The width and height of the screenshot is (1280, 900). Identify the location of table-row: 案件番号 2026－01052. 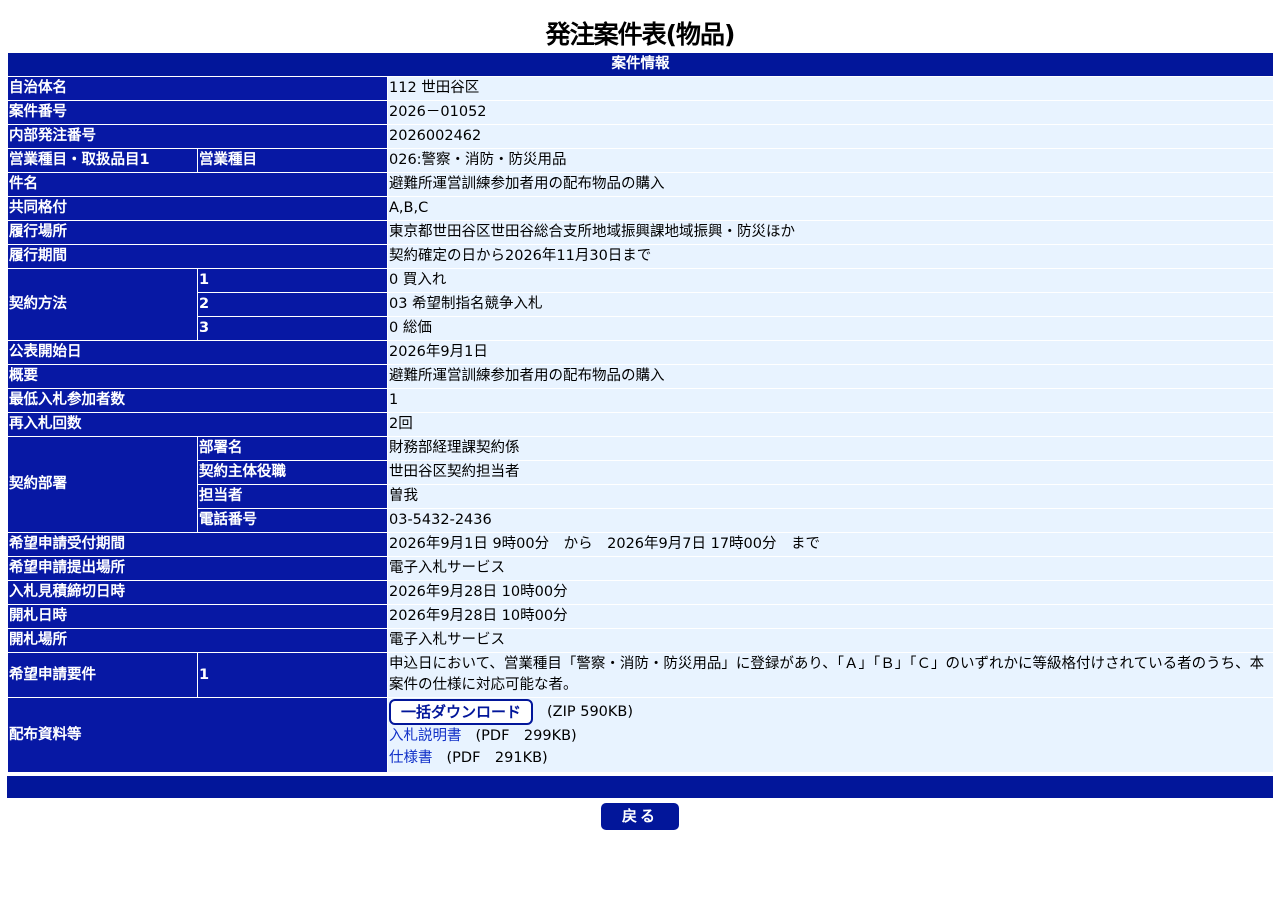
(641, 112).